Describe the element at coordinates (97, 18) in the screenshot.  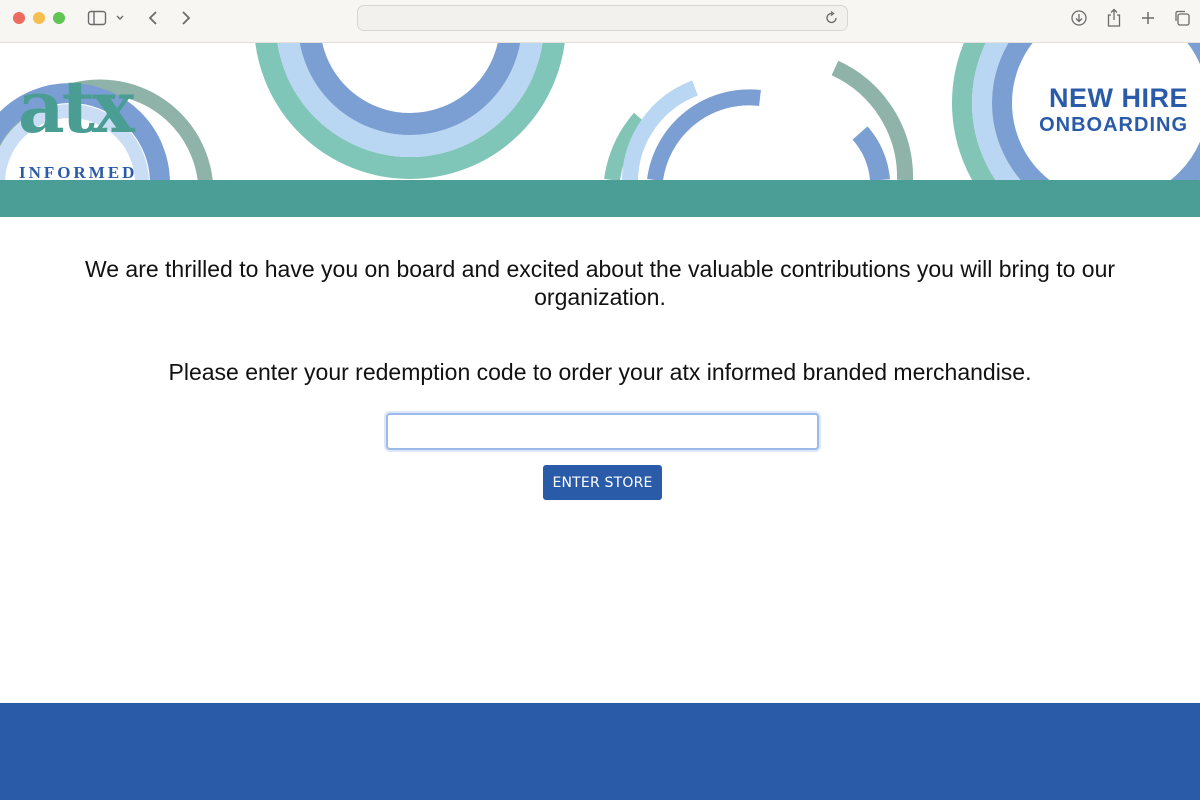
I see `sidebar-icon` at that location.